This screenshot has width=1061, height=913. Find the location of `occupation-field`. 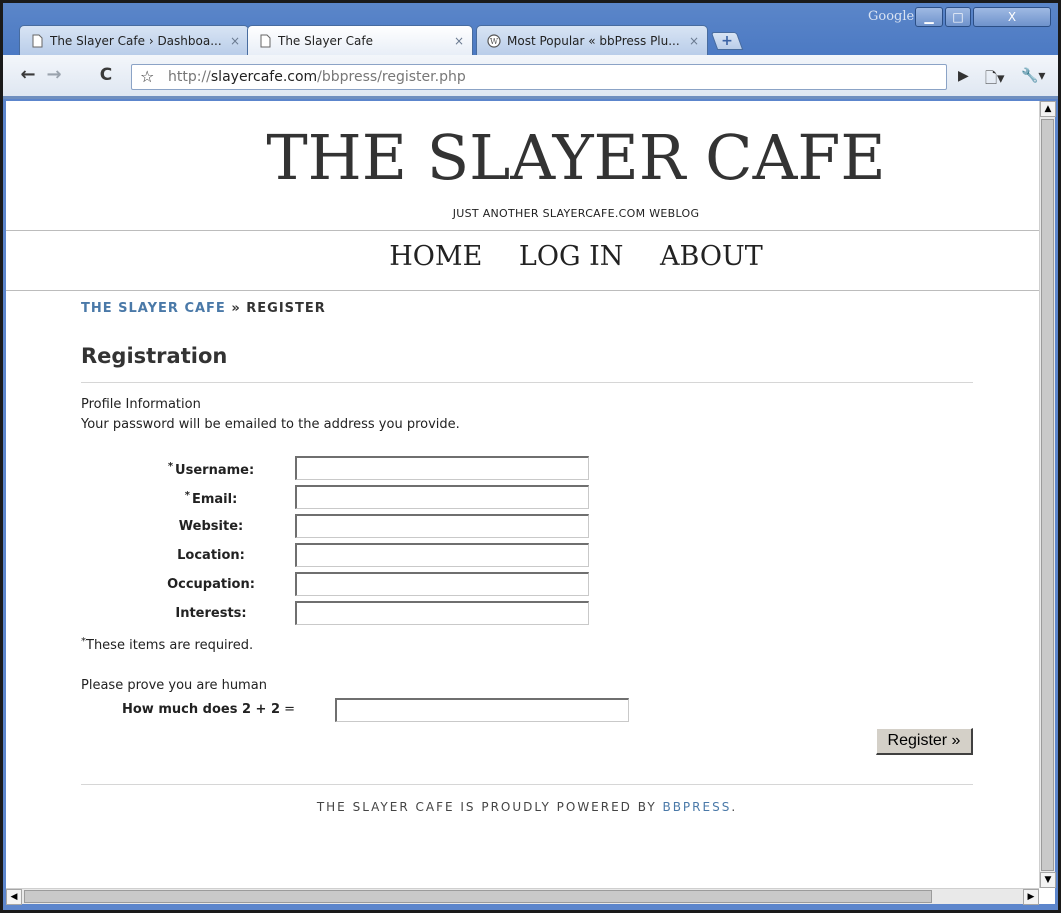

occupation-field is located at coordinates (442, 584).